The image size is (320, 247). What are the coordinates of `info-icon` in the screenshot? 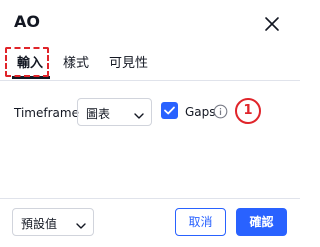 It's located at (220, 111).